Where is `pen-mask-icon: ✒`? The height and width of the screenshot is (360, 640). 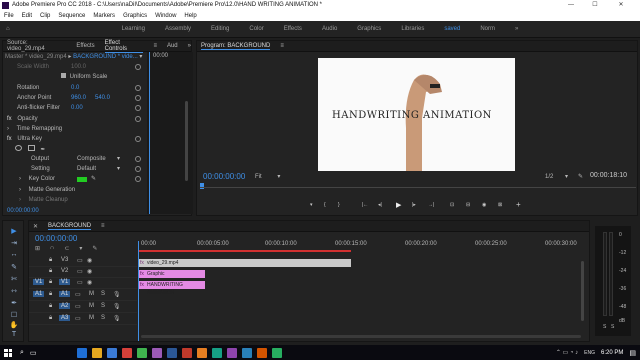
pen-mask-icon: ✒ is located at coordinates (42, 150).